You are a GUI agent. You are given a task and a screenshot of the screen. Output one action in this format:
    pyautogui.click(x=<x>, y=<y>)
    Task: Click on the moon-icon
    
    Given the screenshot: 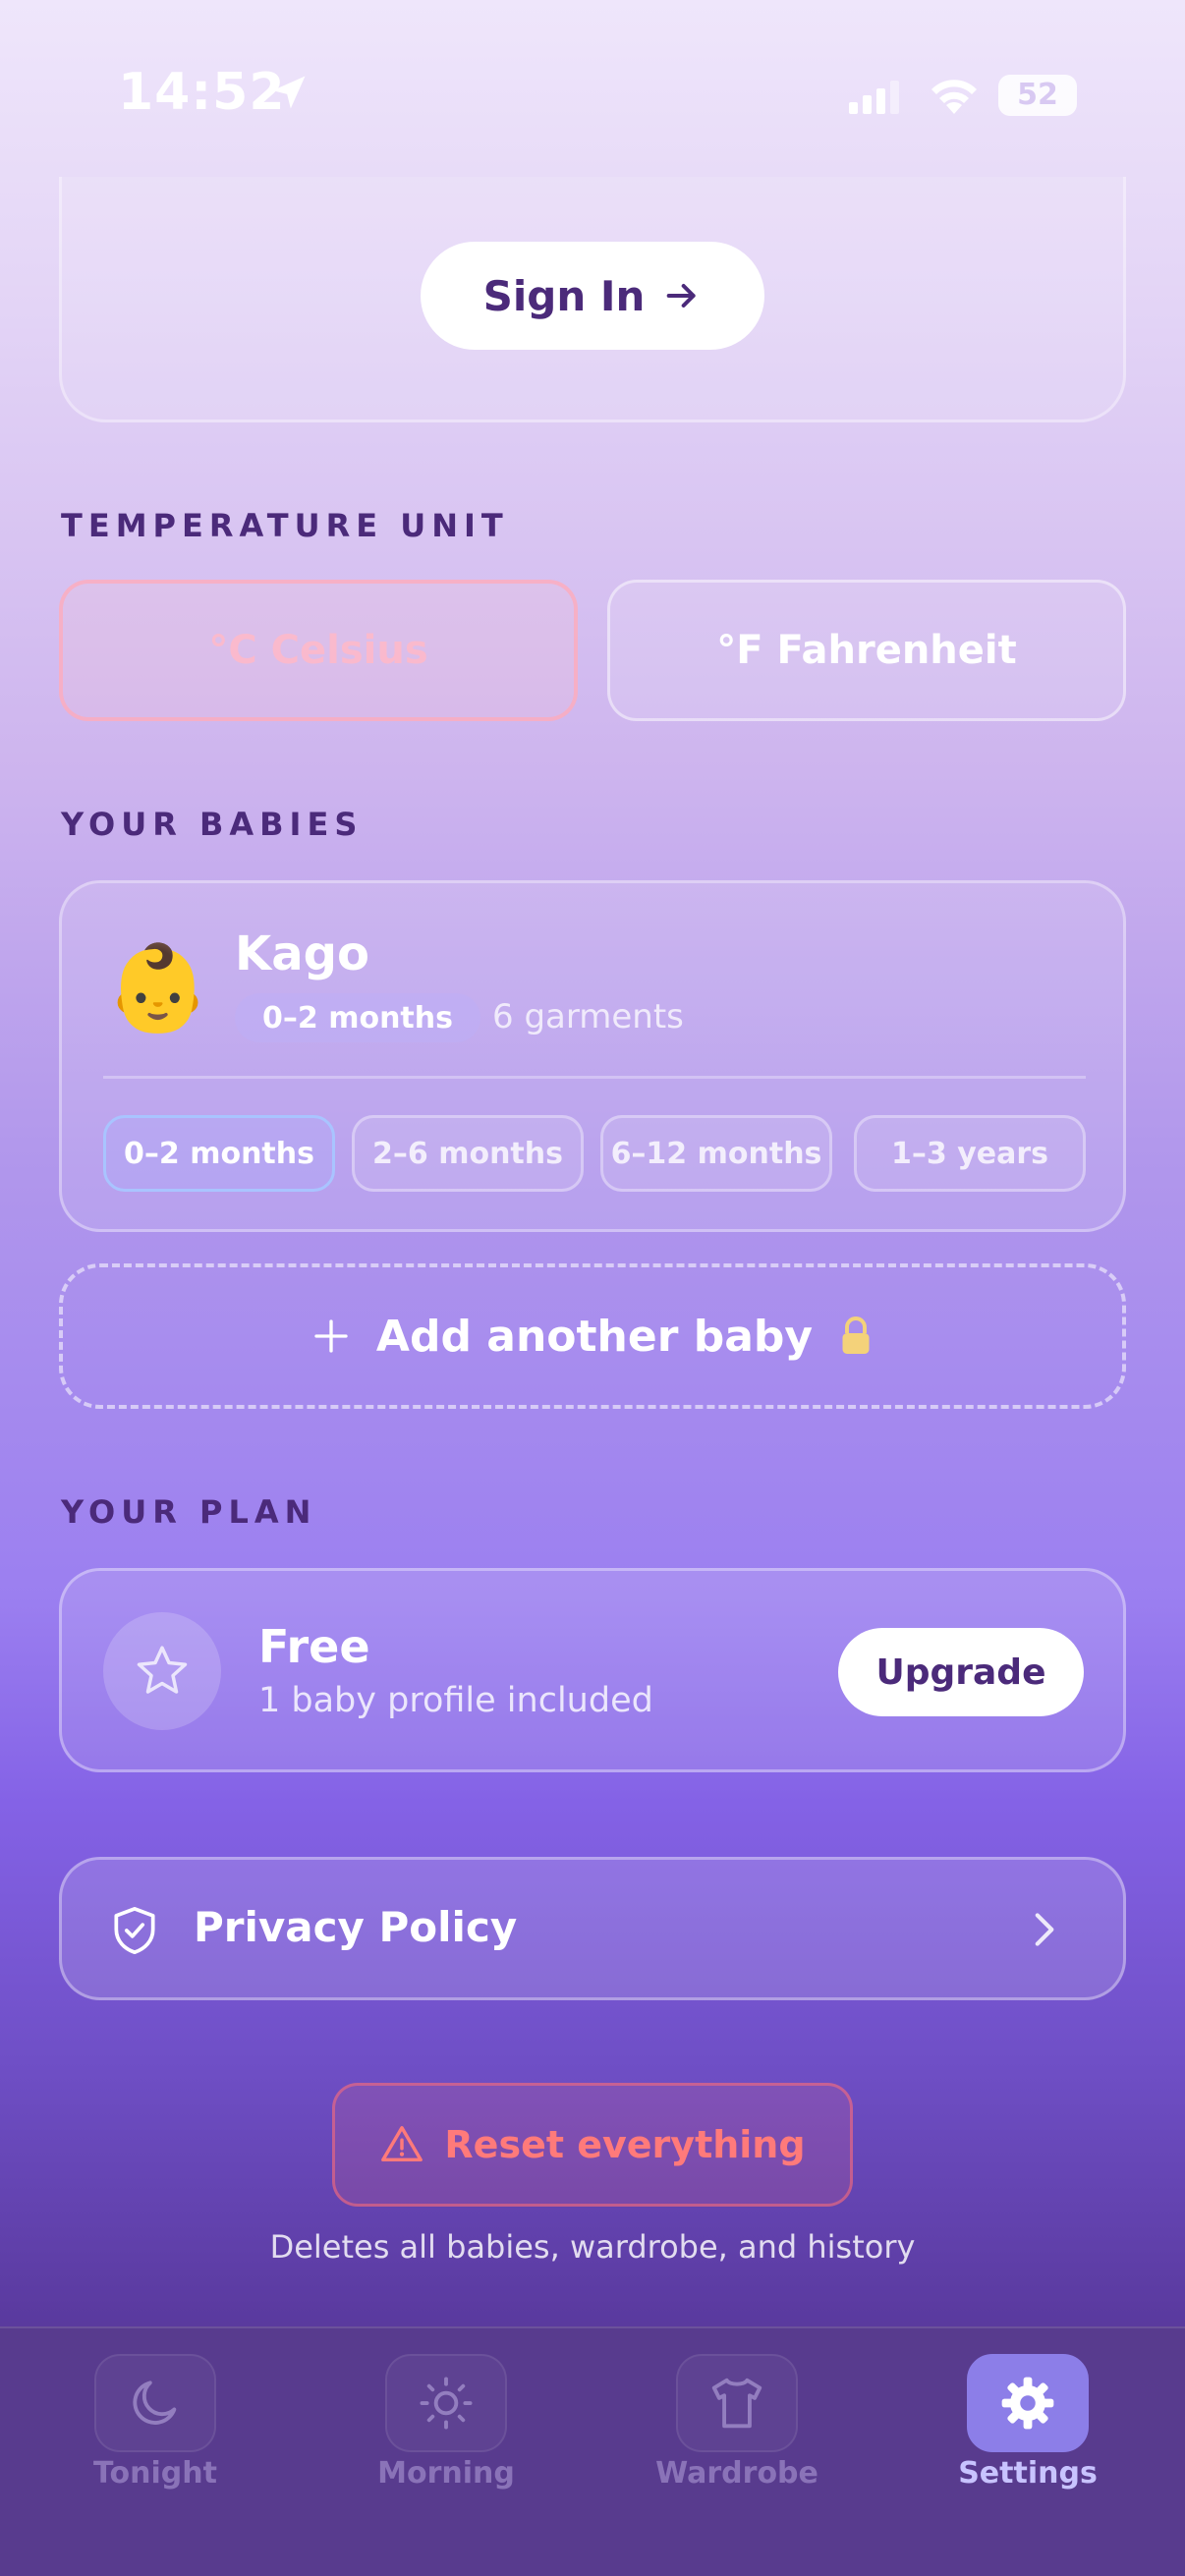 What is the action you would take?
    pyautogui.click(x=155, y=2402)
    